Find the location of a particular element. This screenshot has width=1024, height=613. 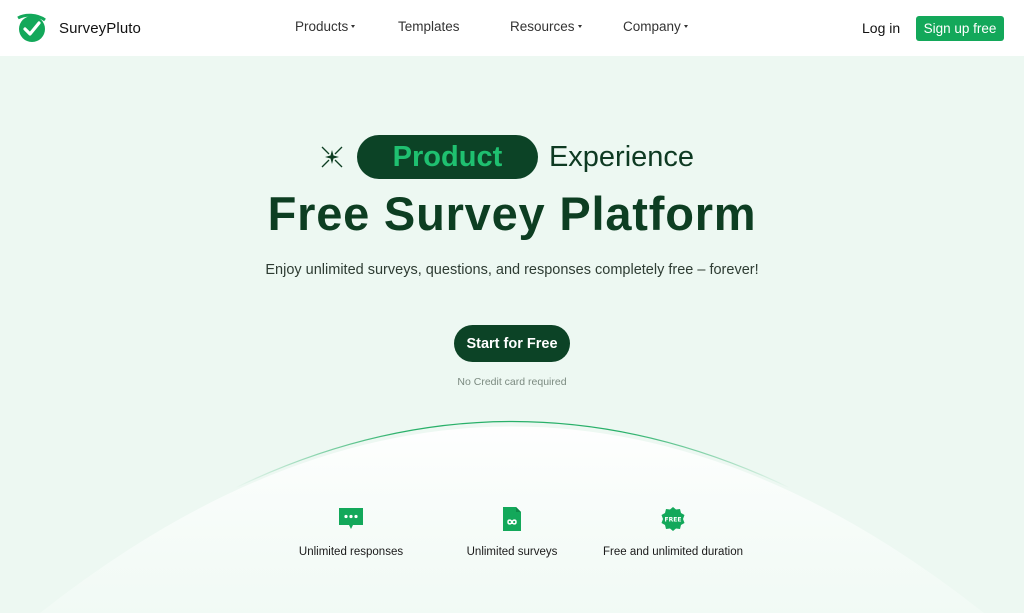

nav-company-label: Company is located at coordinates (652, 26).